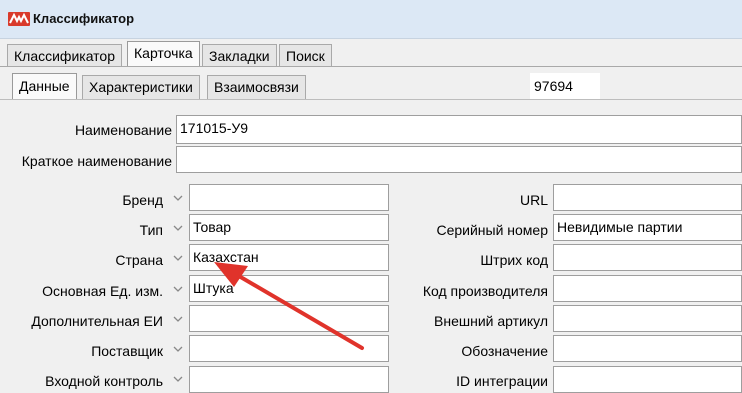 The width and height of the screenshot is (742, 393). What do you see at coordinates (178, 319) in the screenshot?
I see `extra-unit-chevron-down-icon` at bounding box center [178, 319].